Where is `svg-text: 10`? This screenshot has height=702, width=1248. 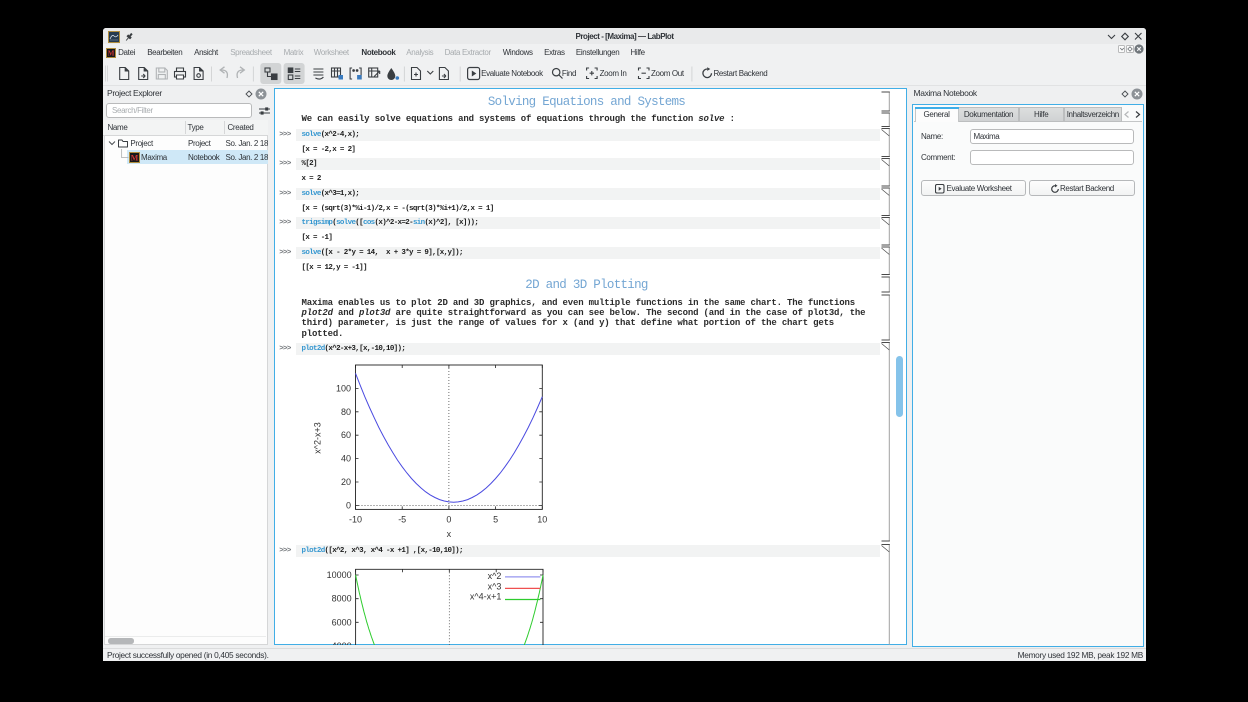 svg-text: 10 is located at coordinates (542, 520).